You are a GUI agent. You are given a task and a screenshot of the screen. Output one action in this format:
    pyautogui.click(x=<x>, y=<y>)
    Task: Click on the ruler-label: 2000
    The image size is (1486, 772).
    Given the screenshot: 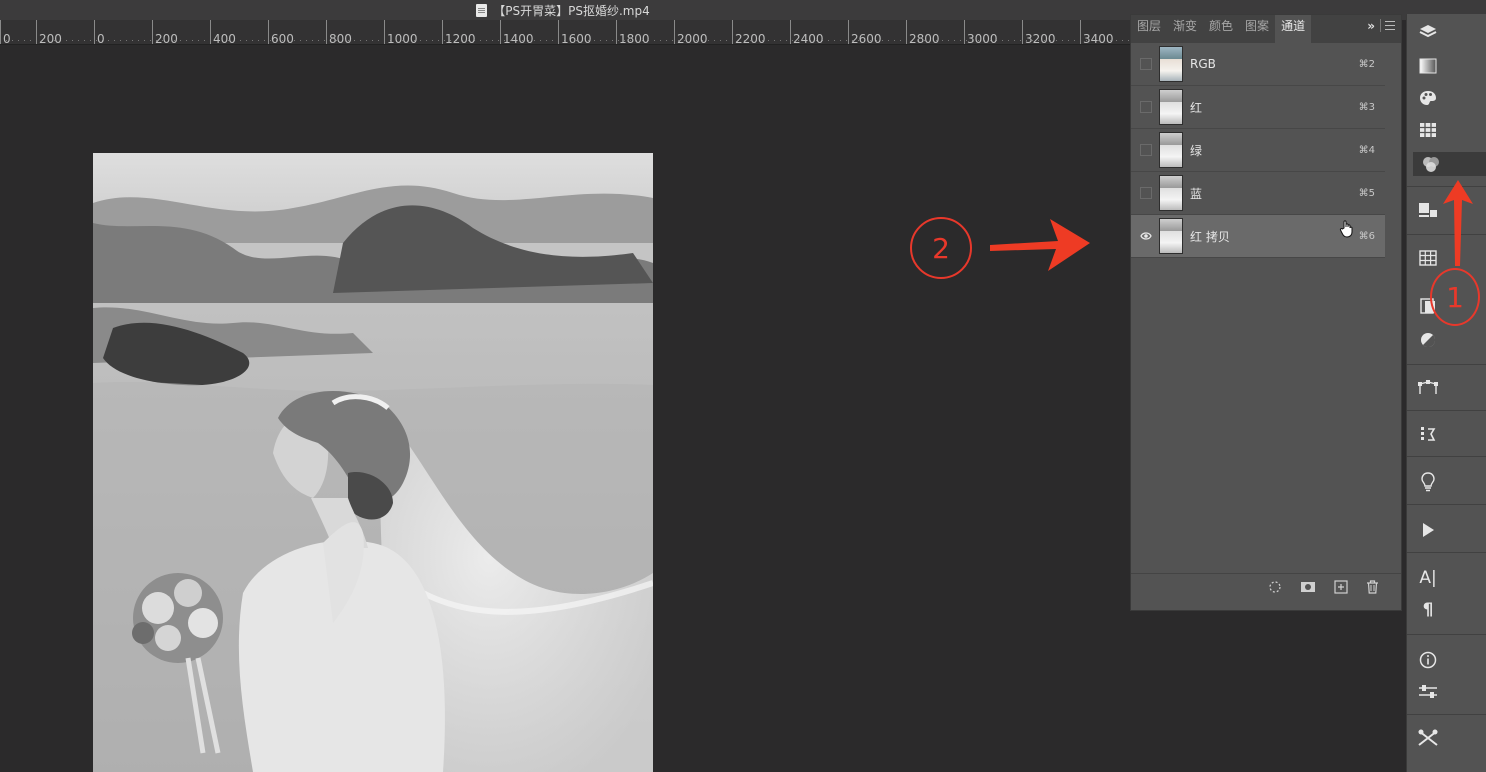 What is the action you would take?
    pyautogui.click(x=691, y=33)
    